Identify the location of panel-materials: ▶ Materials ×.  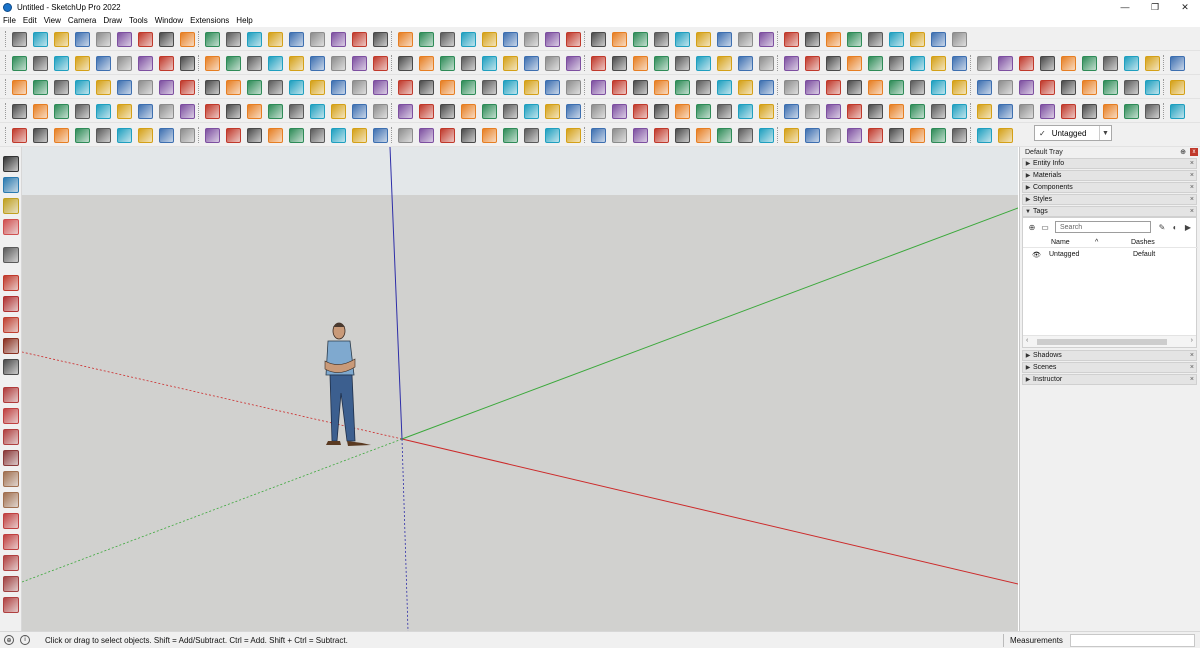
(1109, 175).